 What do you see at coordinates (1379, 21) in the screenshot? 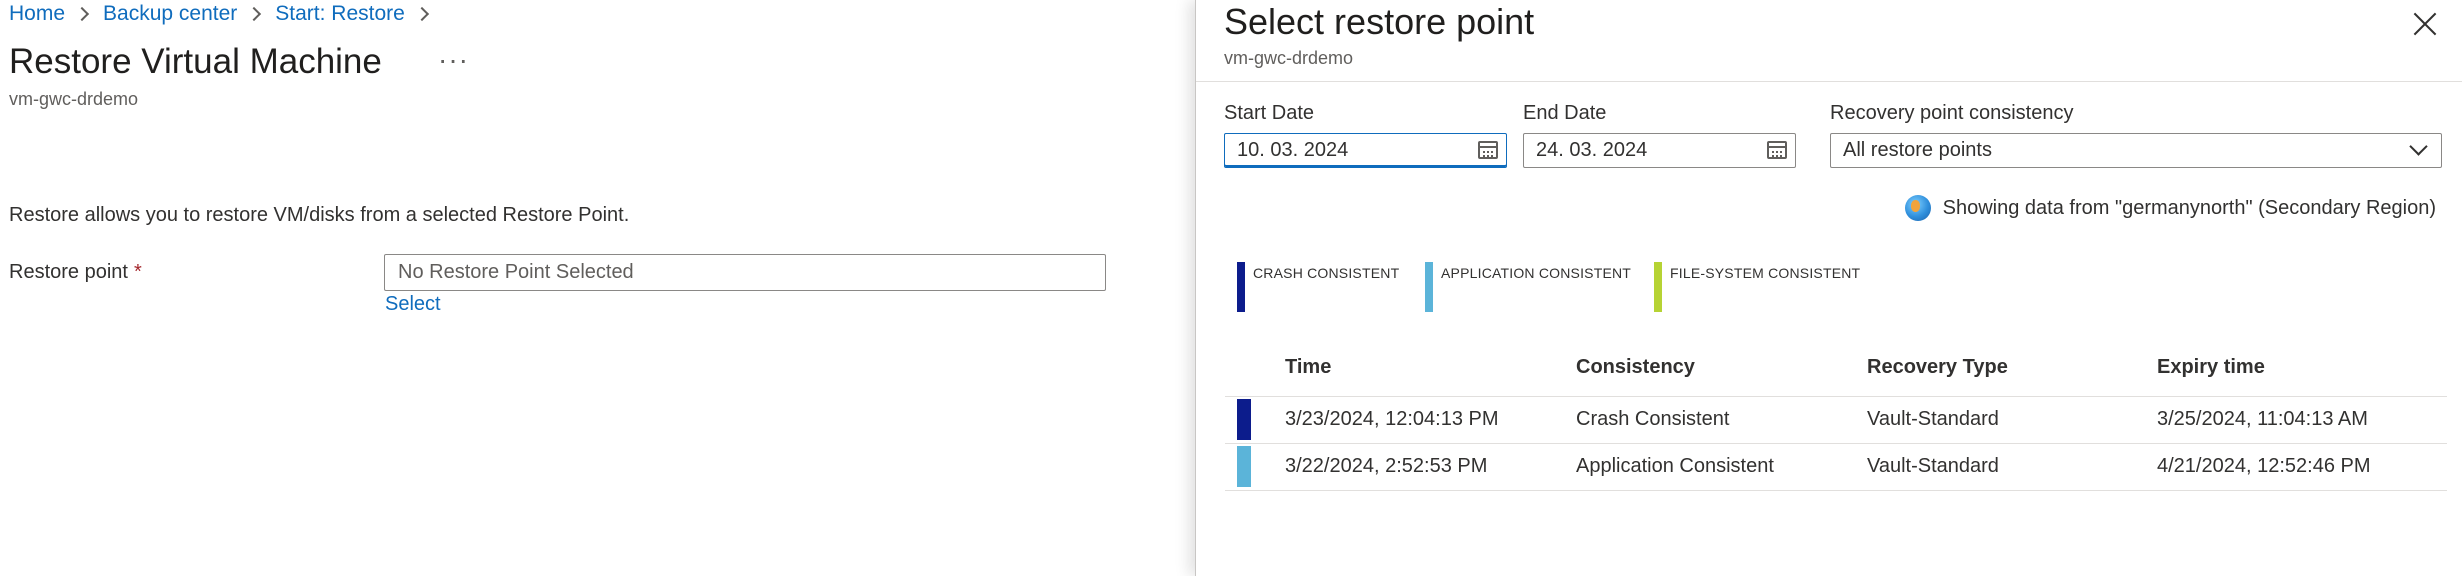
I see `panel-title: Select restore point` at bounding box center [1379, 21].